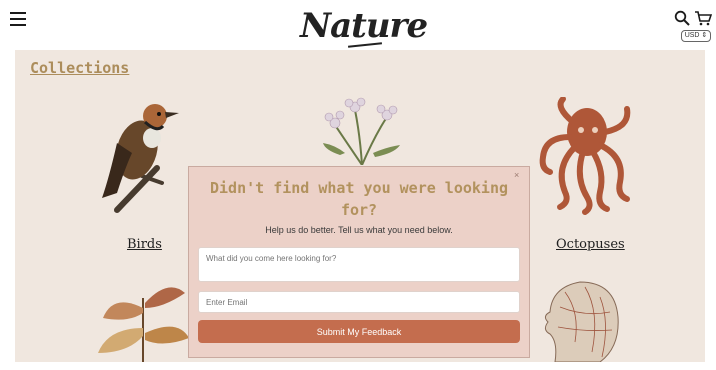 This screenshot has width=716, height=370. I want to click on query-field, so click(359, 264).